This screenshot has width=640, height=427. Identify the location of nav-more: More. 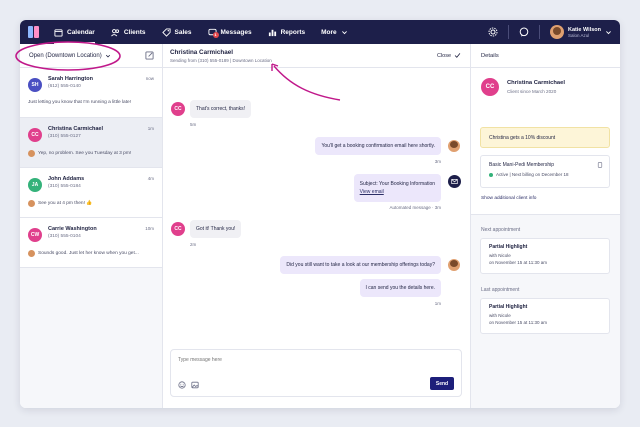
(334, 32).